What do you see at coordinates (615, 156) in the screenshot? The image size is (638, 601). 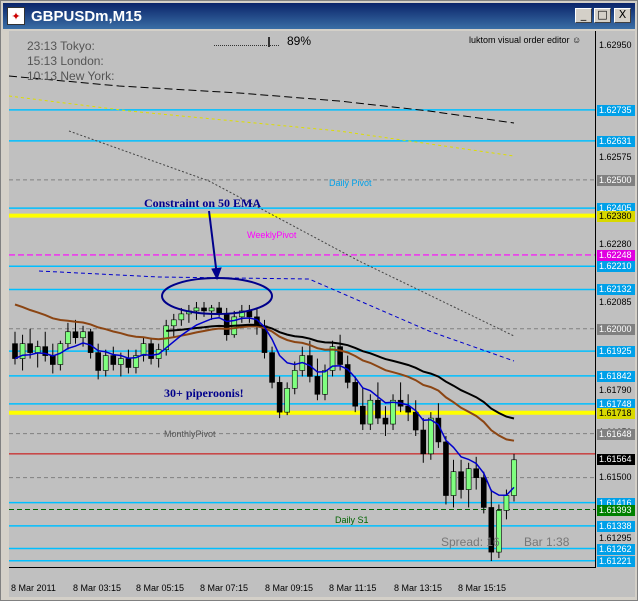 I see `price-tick: 1.62575` at bounding box center [615, 156].